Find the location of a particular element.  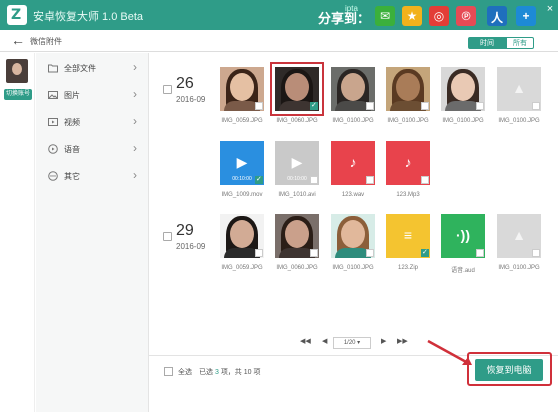

file-tile-doc: ≡ is located at coordinates (408, 236).